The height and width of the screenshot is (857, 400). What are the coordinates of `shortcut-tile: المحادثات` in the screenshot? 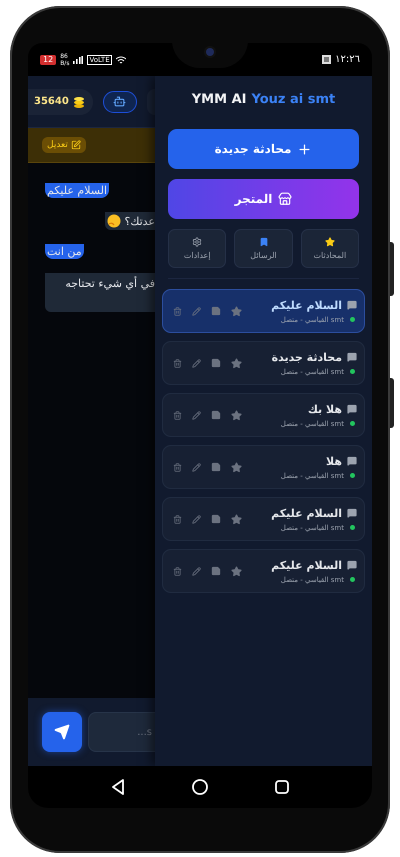 It's located at (329, 248).